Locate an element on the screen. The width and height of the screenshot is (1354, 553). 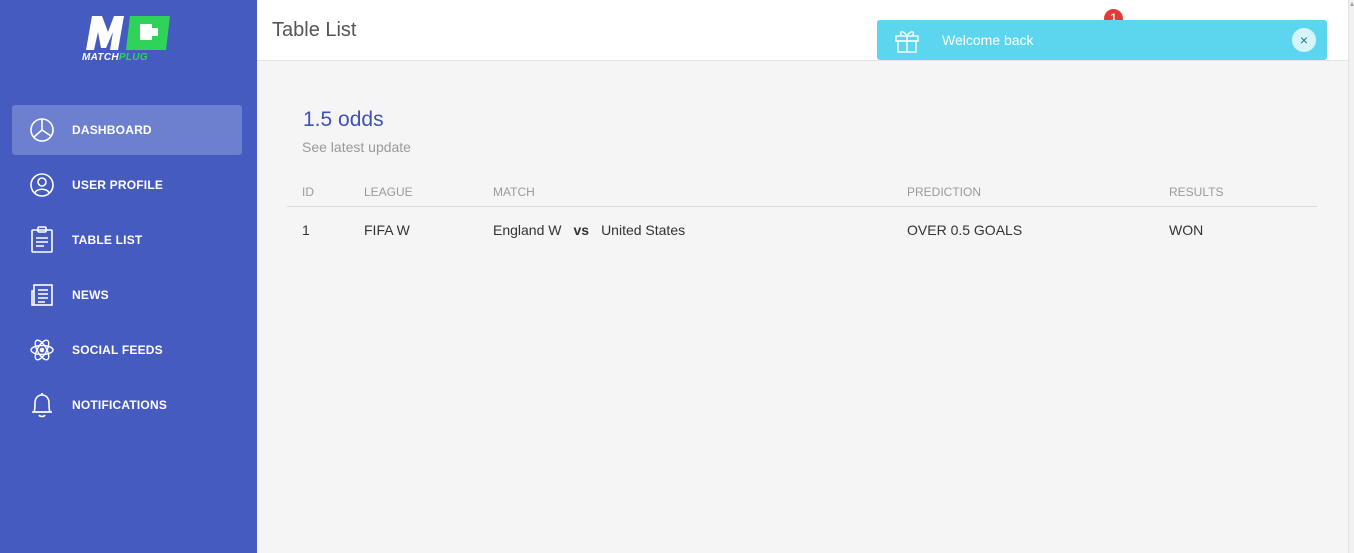
scrollbar is located at coordinates (1351, 276).